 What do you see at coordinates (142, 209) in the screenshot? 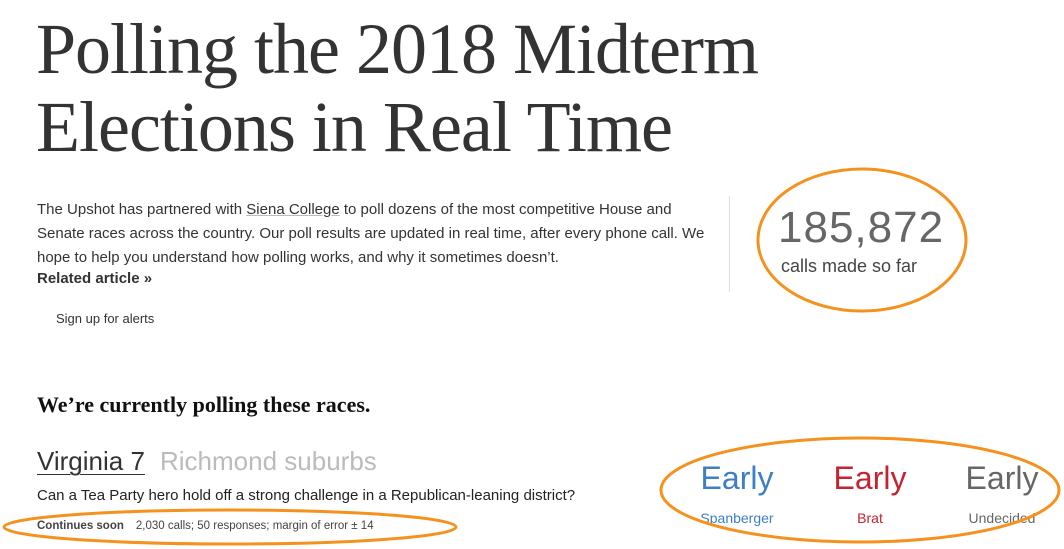
I see `intro-text-start: The Upshot has partnered with` at bounding box center [142, 209].